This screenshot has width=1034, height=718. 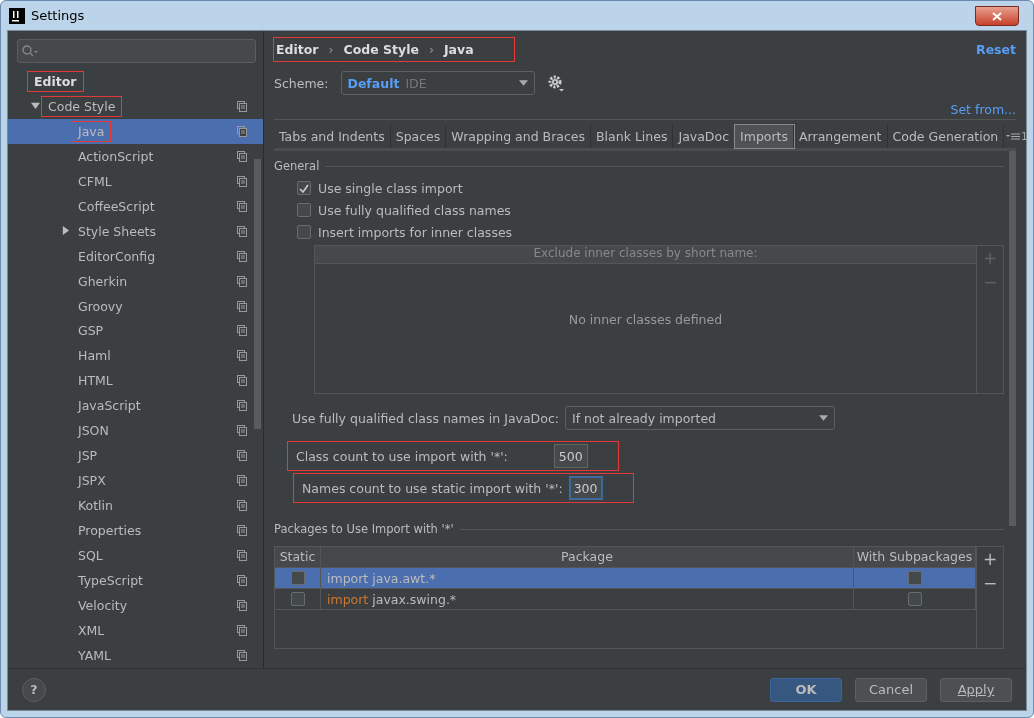 I want to click on tab: Code Generation, so click(x=946, y=136).